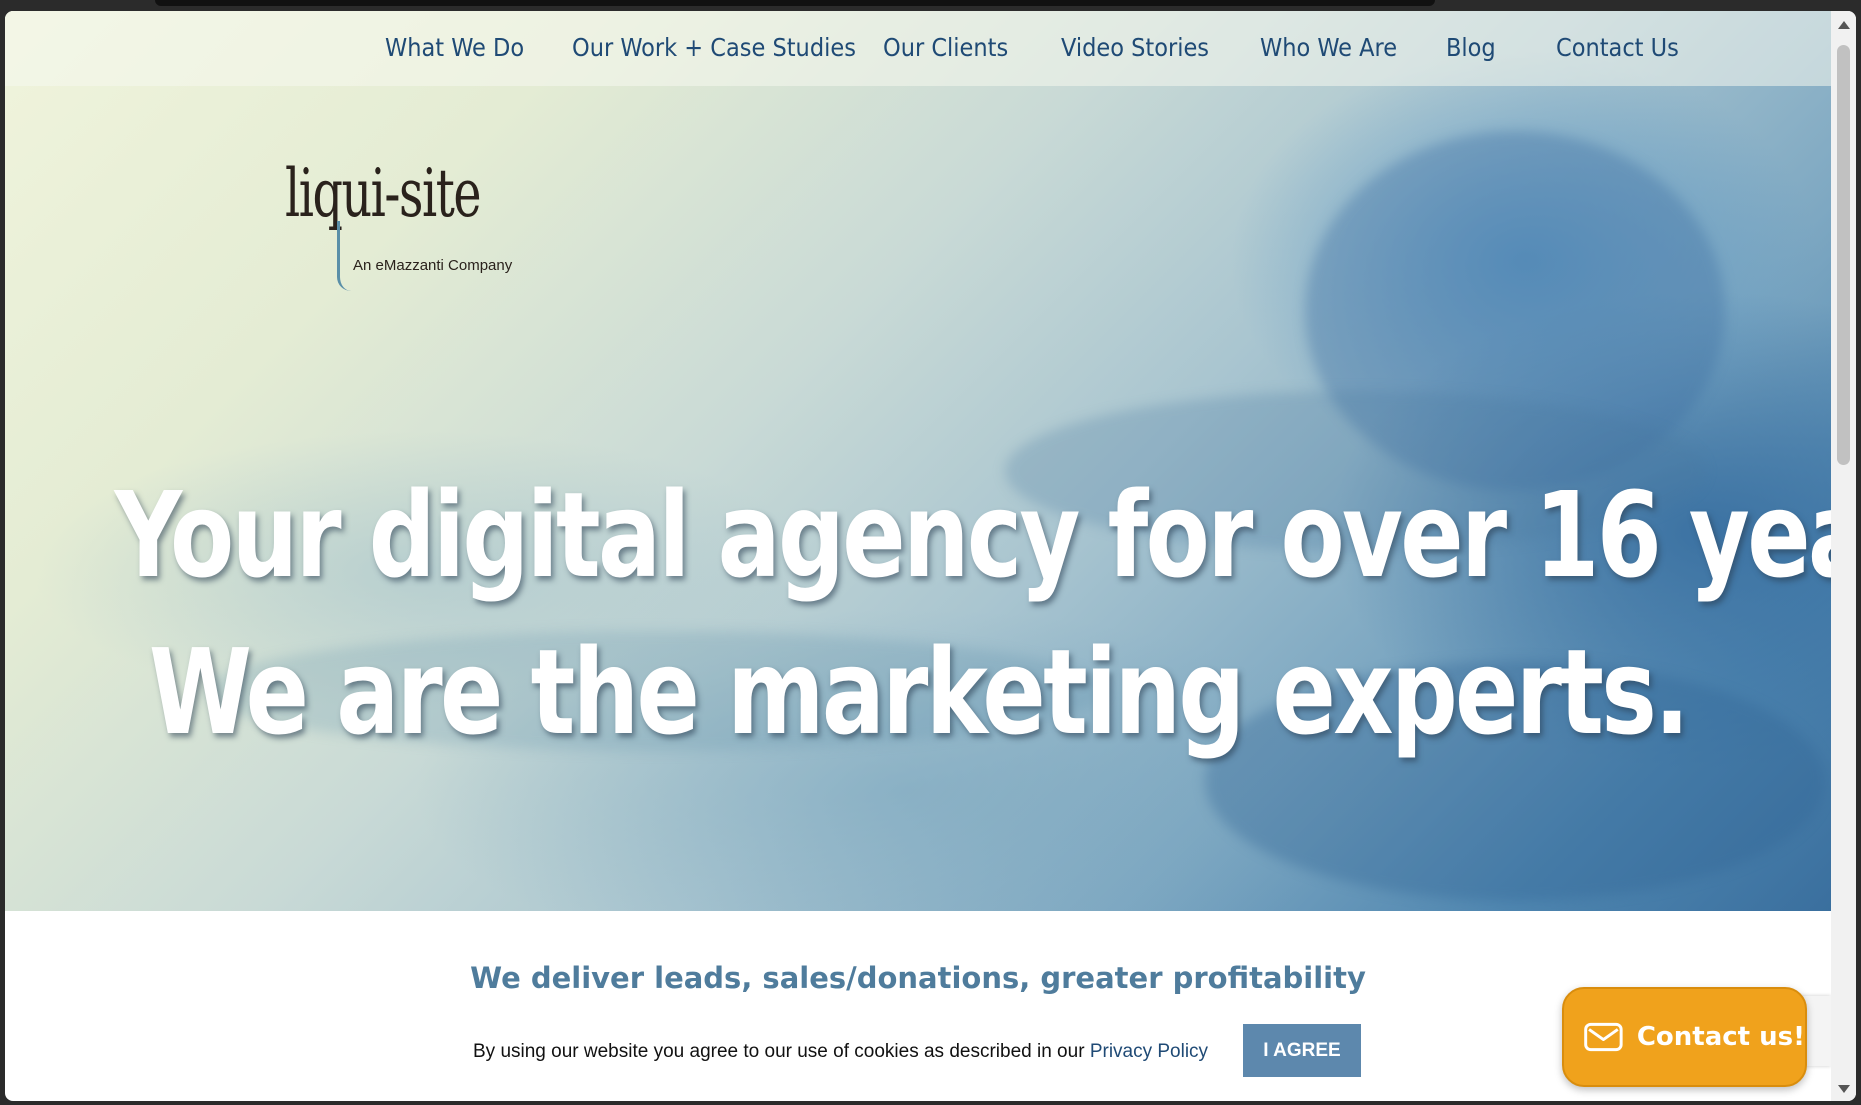 The height and width of the screenshot is (1105, 1861). I want to click on logo: liqui-site An eMazzanti Company, so click(400, 226).